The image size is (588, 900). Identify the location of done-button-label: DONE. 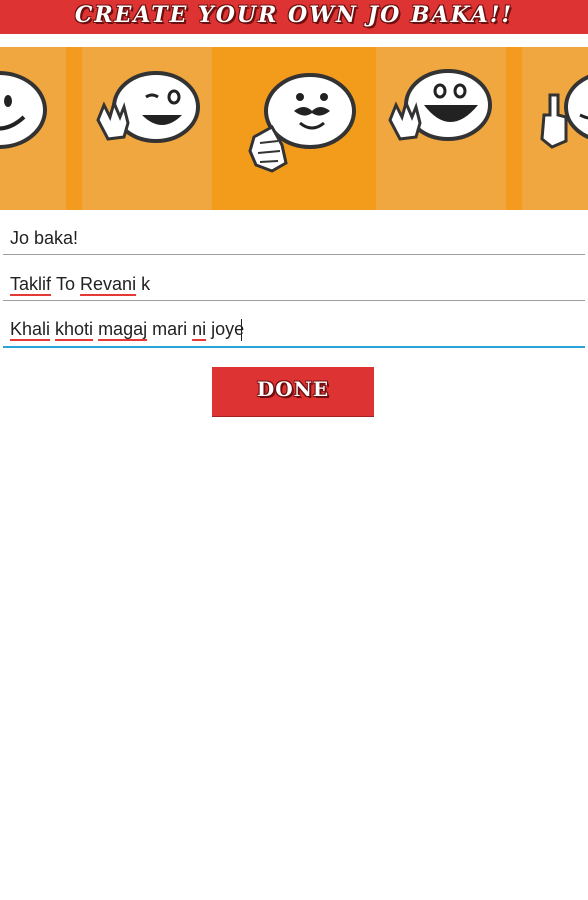
(293, 389).